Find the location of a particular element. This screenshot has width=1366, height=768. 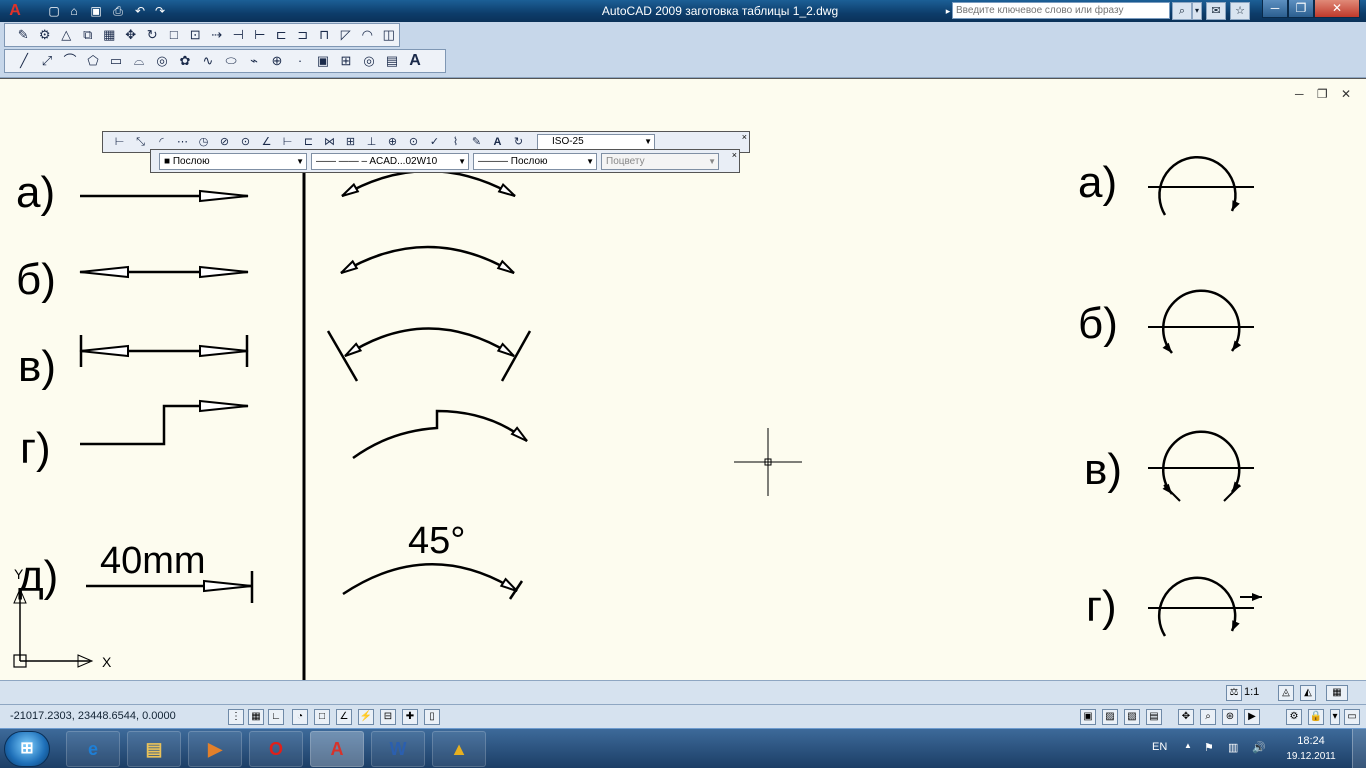

taskbar-word-button: W is located at coordinates (398, 749).